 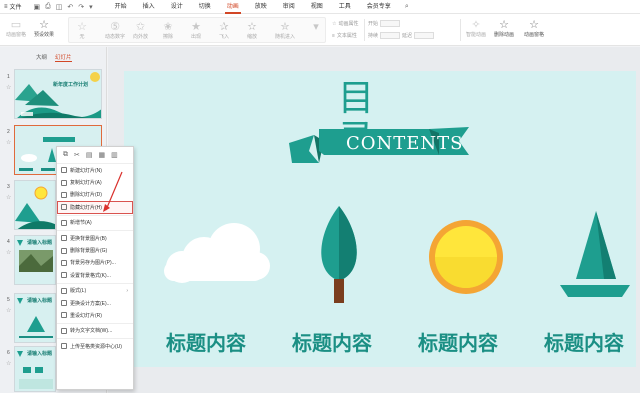 I want to click on star-delete-icon: ☆, so click(x=504, y=24).